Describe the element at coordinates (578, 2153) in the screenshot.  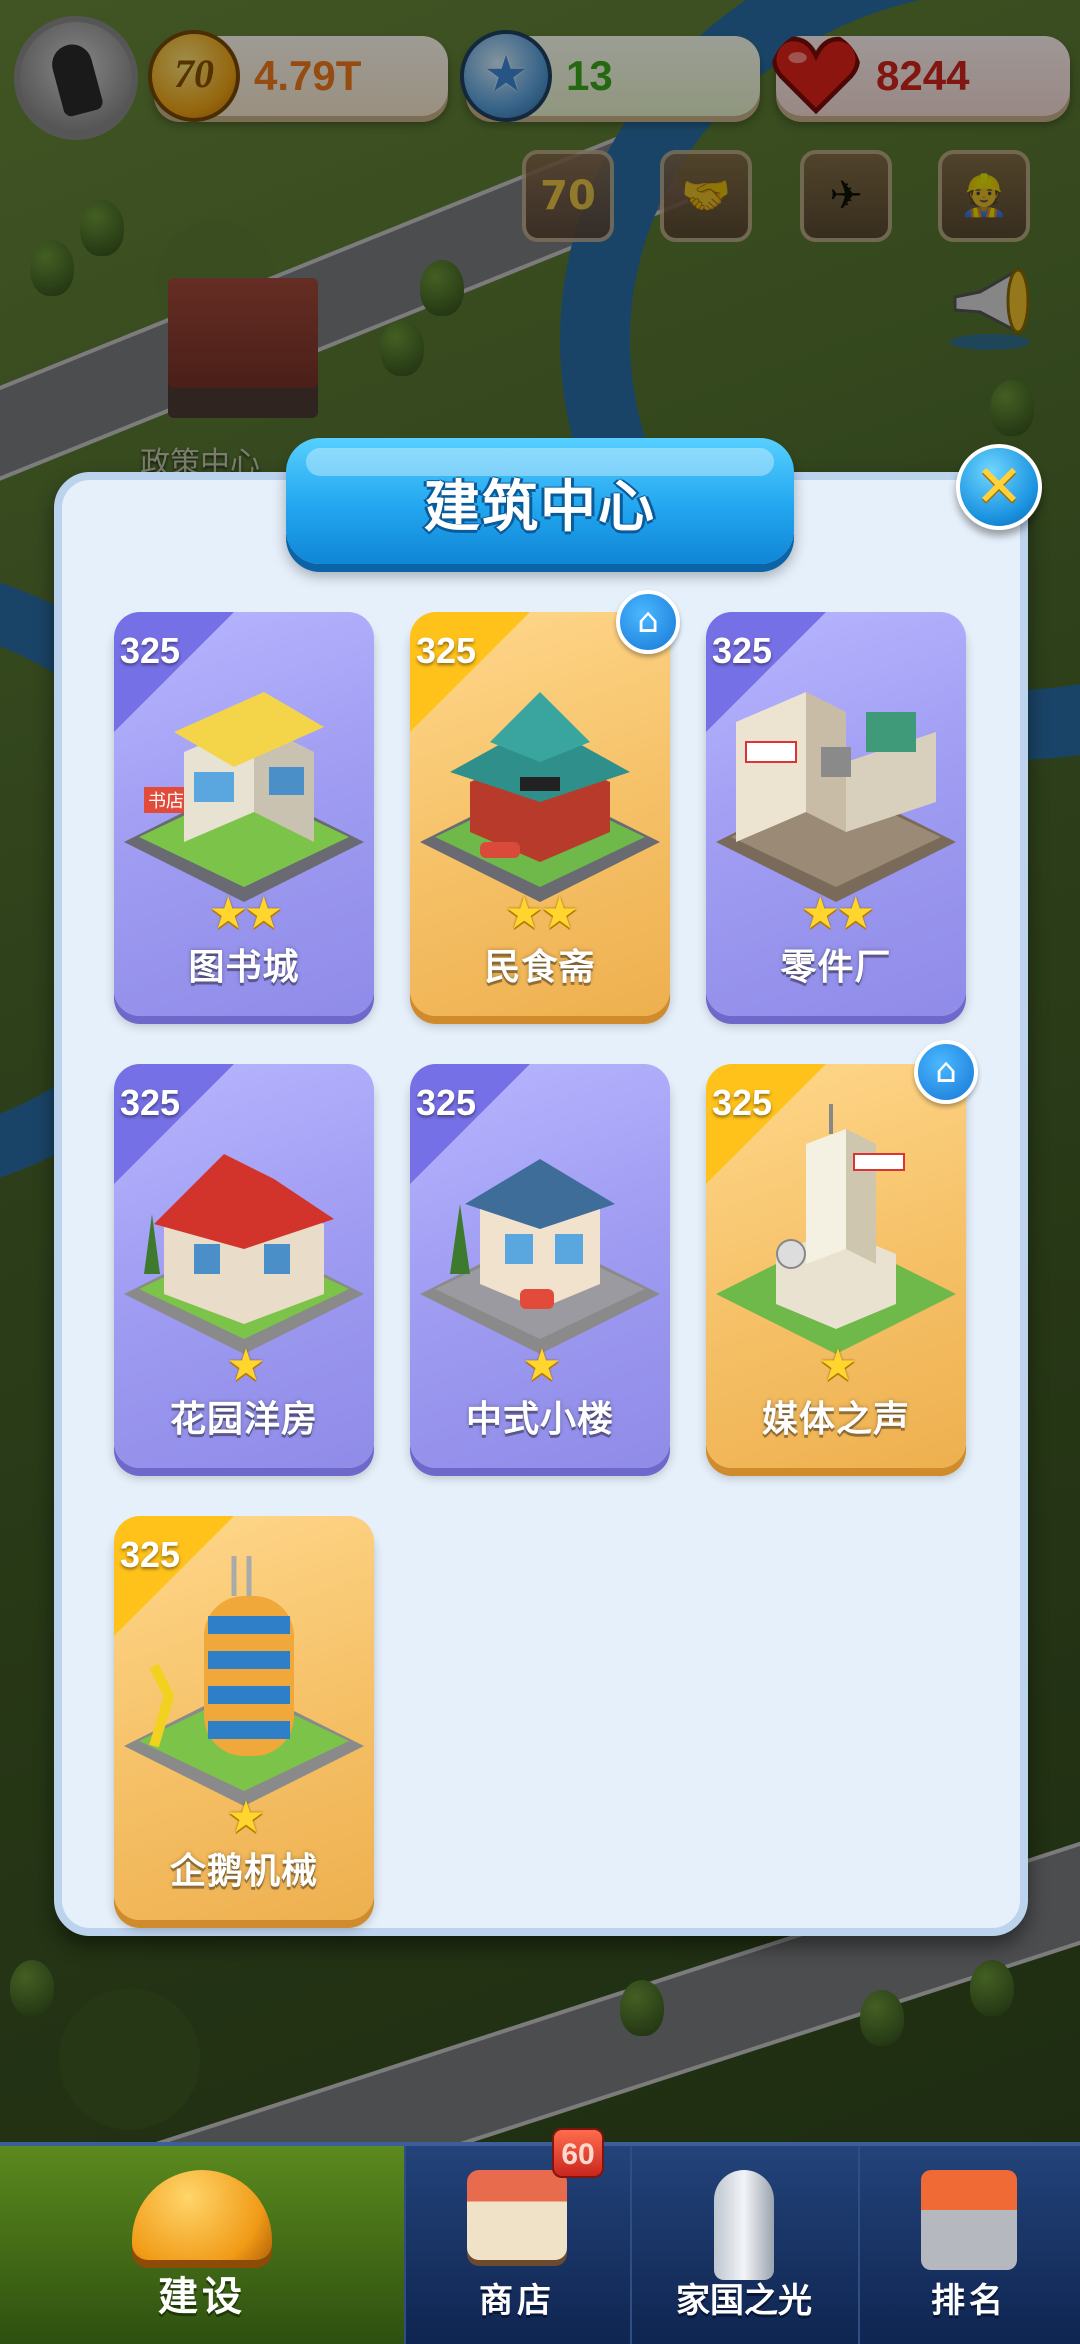
I see `shop-timer-badge: 60` at that location.